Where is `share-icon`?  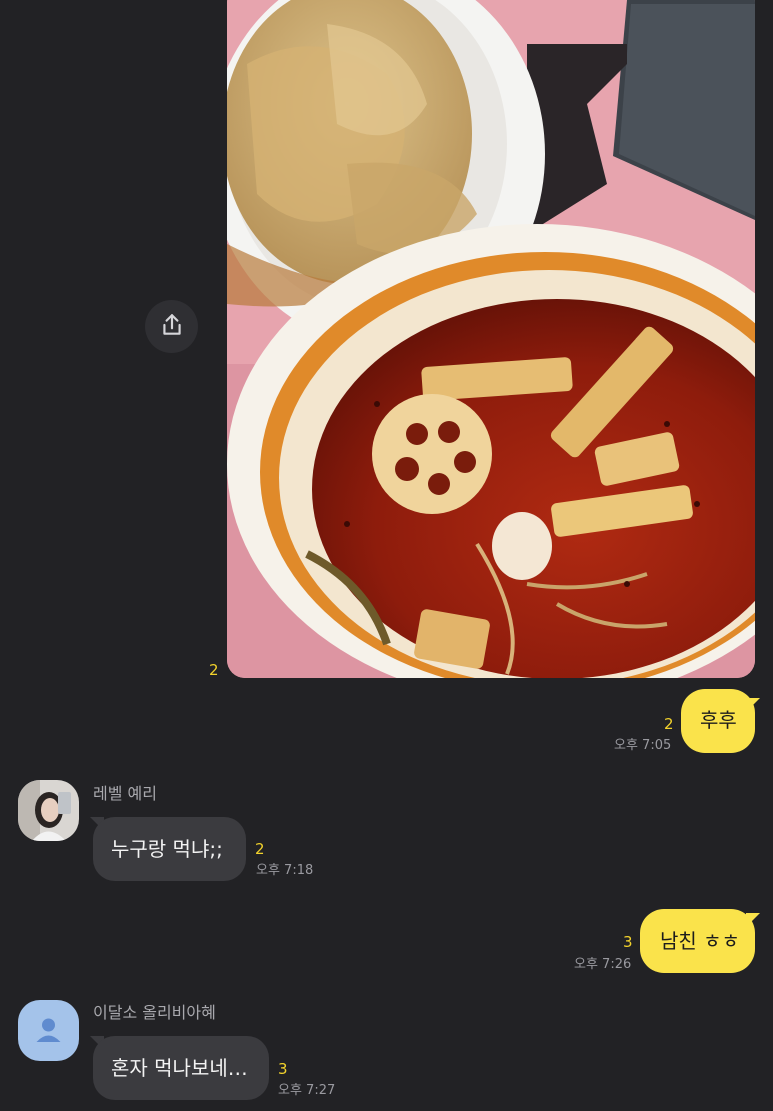
share-icon is located at coordinates (172, 327).